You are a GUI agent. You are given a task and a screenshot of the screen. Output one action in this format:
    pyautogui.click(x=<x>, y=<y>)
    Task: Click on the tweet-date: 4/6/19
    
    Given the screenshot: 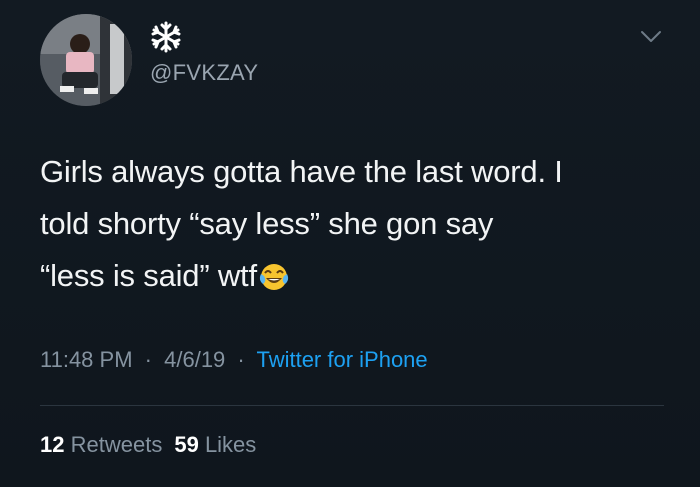 What is the action you would take?
    pyautogui.click(x=195, y=359)
    